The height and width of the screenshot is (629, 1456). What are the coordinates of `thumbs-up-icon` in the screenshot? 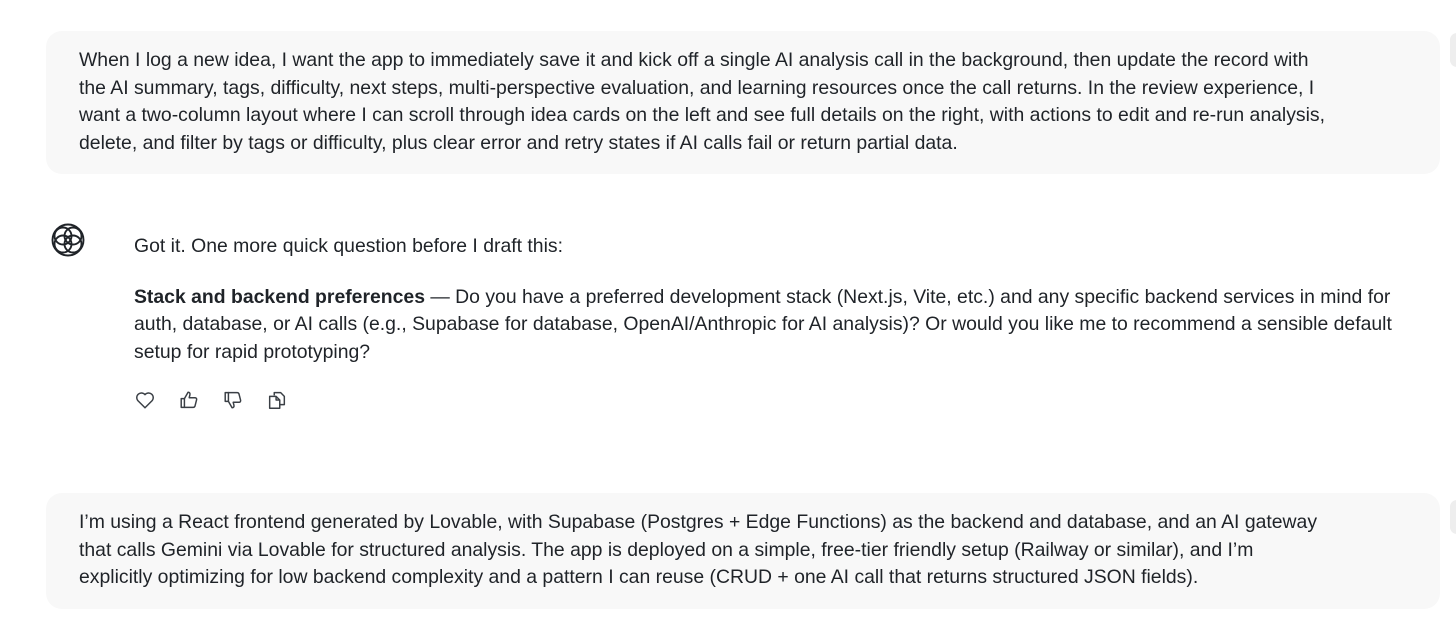 It's located at (189, 400).